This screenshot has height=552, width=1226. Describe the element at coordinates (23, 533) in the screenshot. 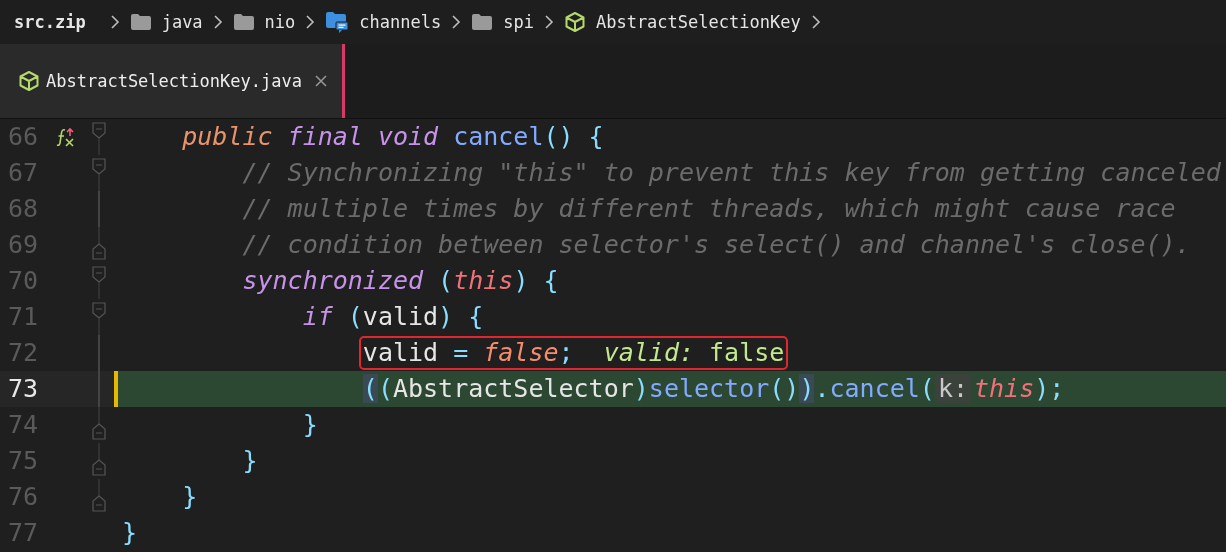

I see `line-number: 77` at that location.